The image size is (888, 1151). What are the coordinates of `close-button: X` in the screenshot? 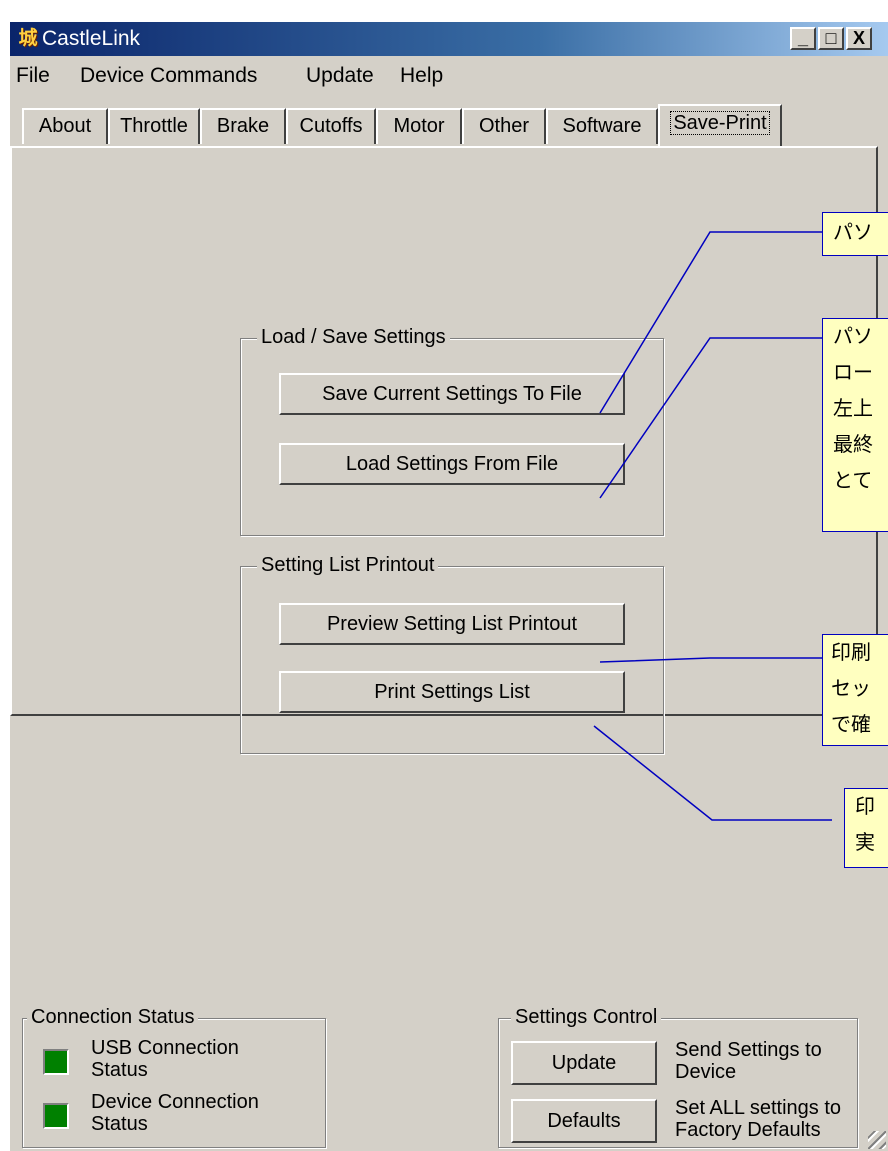 It's located at (859, 38).